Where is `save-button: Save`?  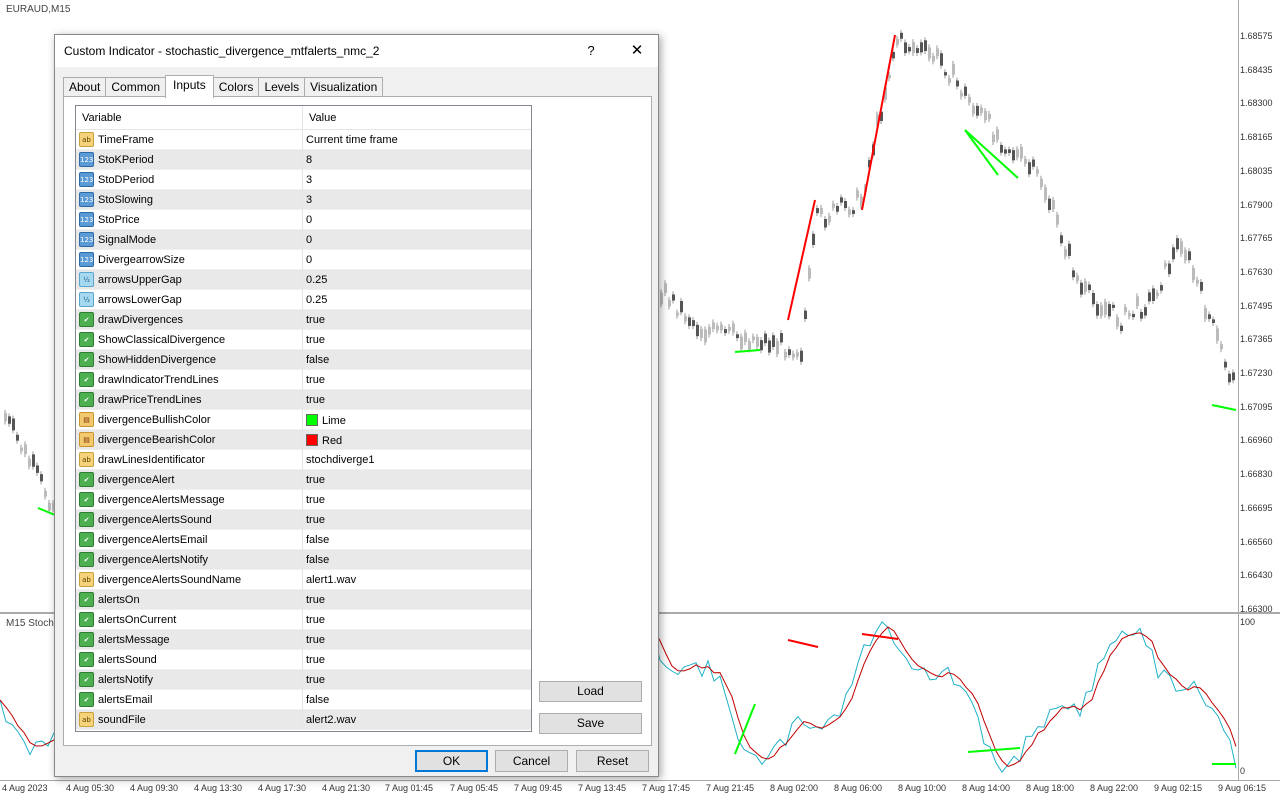 save-button: Save is located at coordinates (590, 723).